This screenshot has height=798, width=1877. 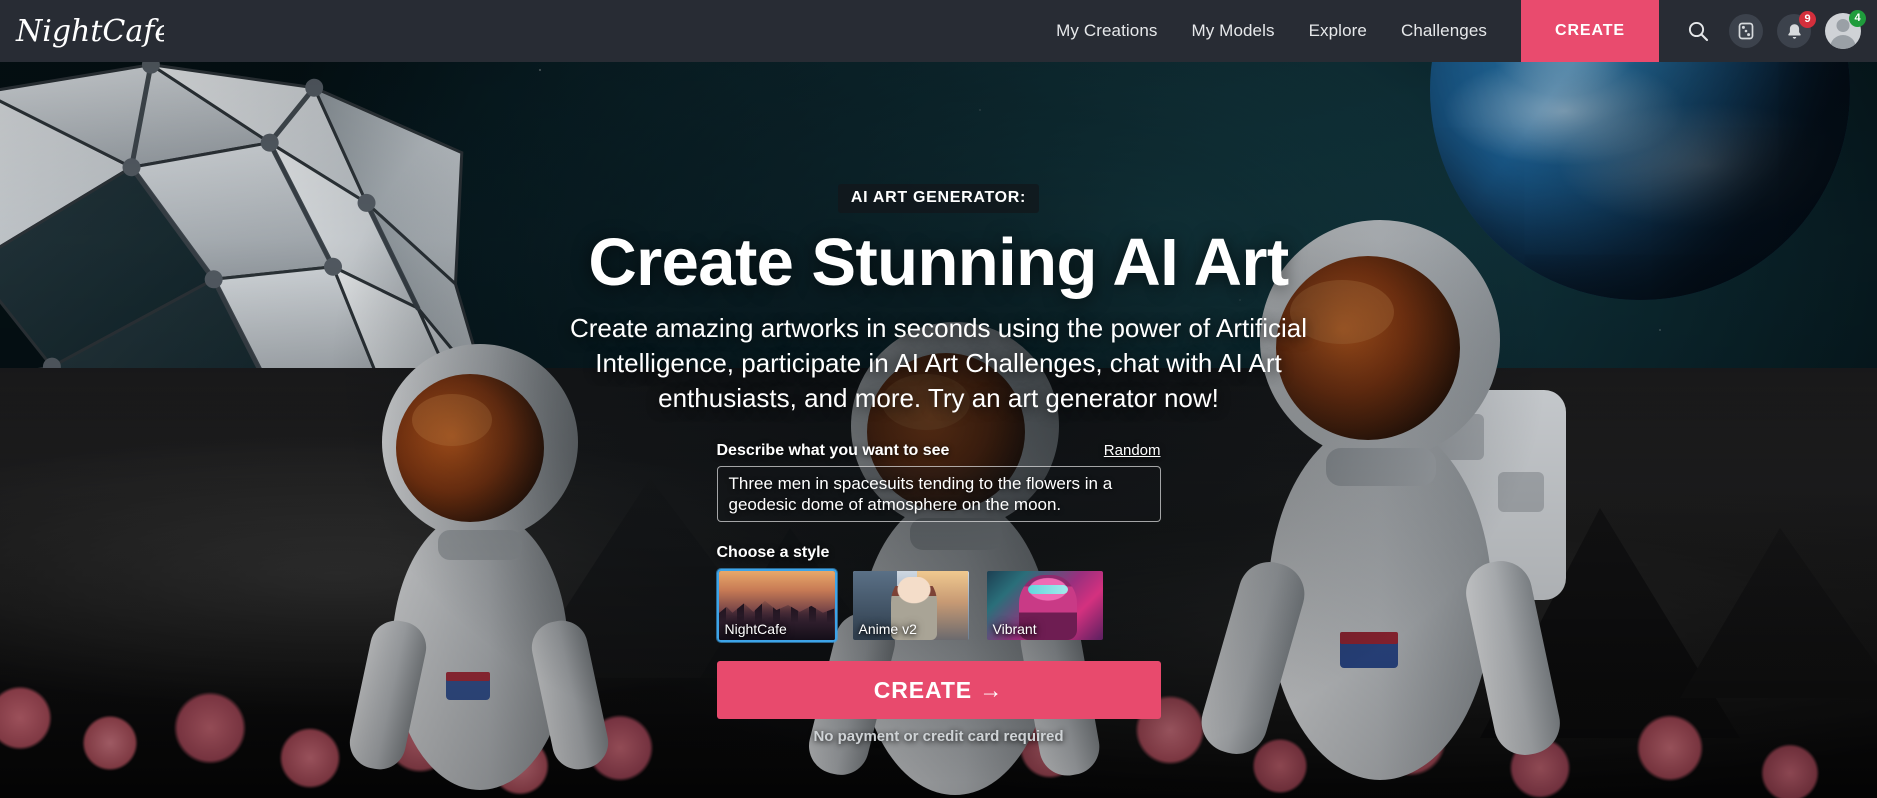 What do you see at coordinates (1773, 29) in the screenshot?
I see `navbar-icons: 9 4` at bounding box center [1773, 29].